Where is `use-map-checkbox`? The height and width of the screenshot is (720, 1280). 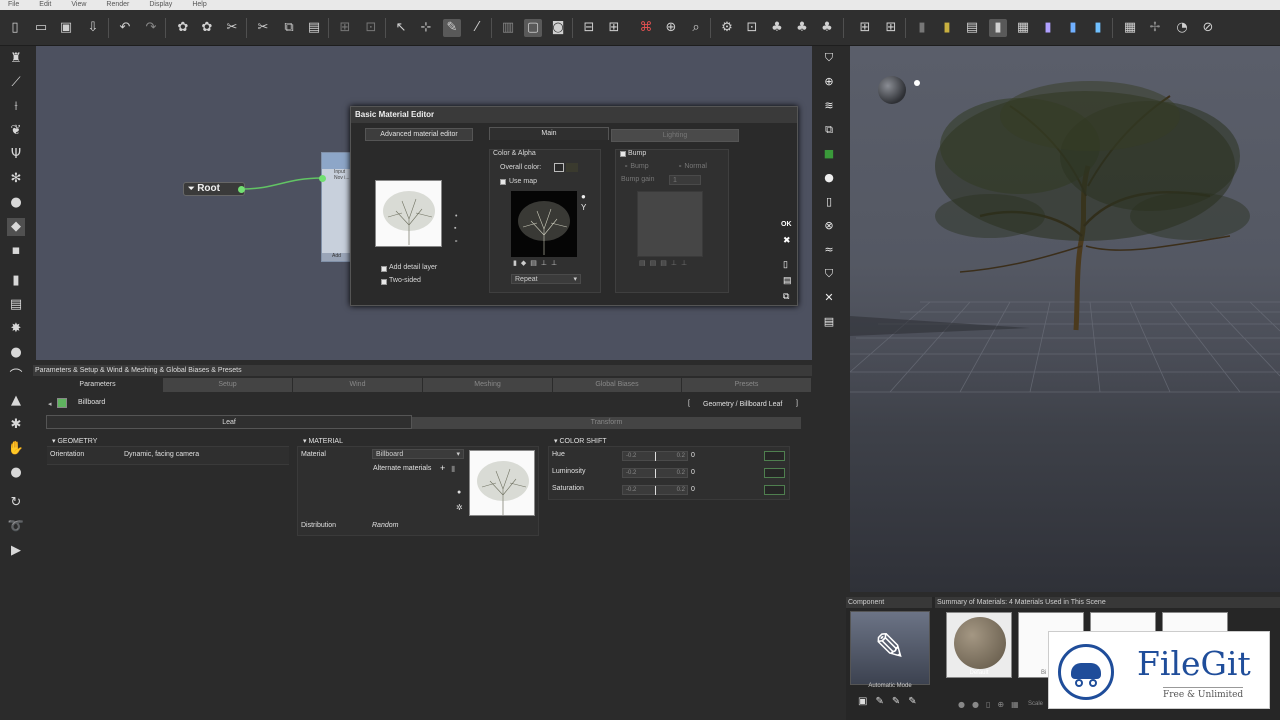 use-map-checkbox is located at coordinates (503, 182).